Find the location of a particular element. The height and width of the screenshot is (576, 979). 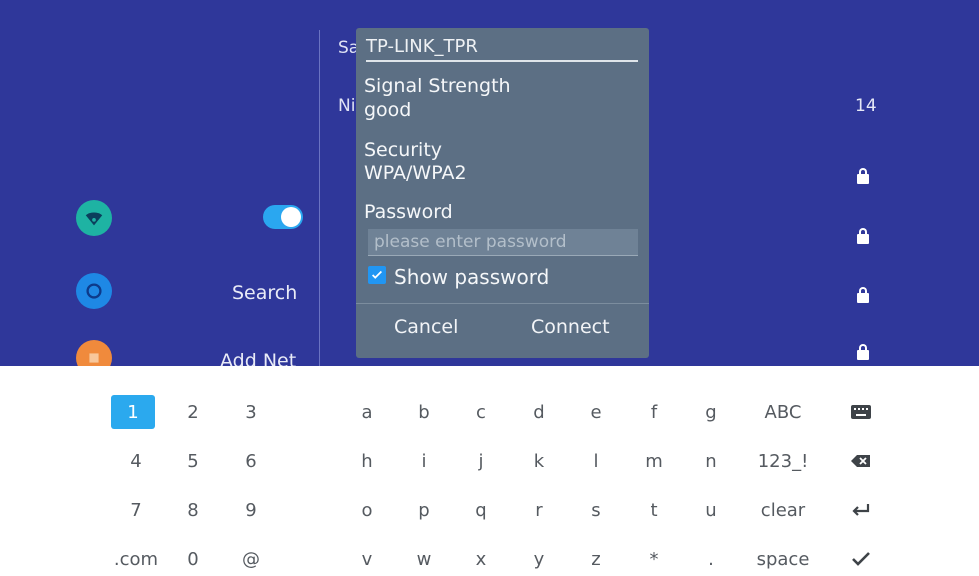

key-0: 0 is located at coordinates (193, 559).